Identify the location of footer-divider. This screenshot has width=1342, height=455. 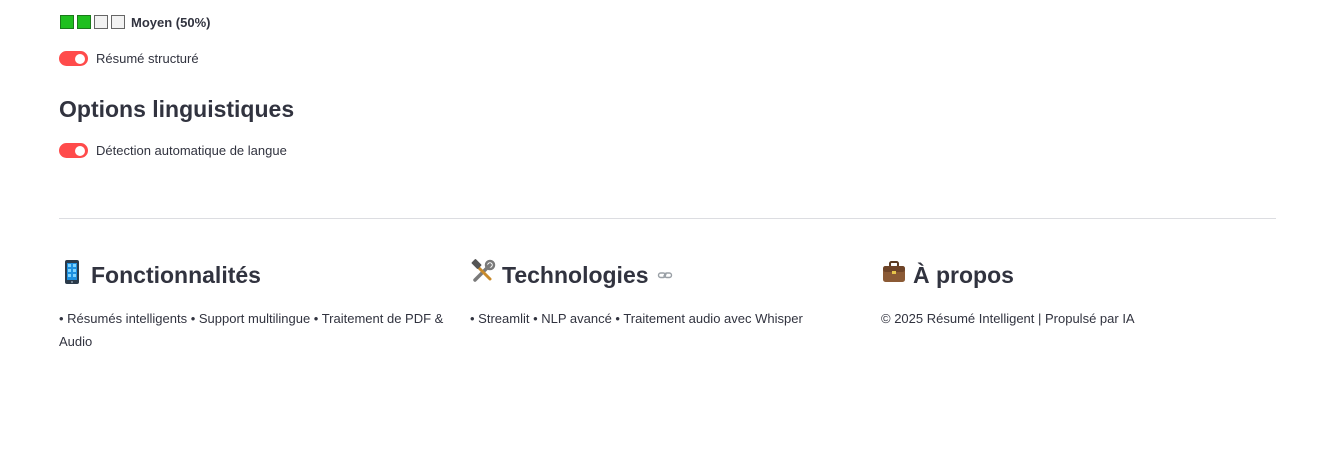
(667, 218).